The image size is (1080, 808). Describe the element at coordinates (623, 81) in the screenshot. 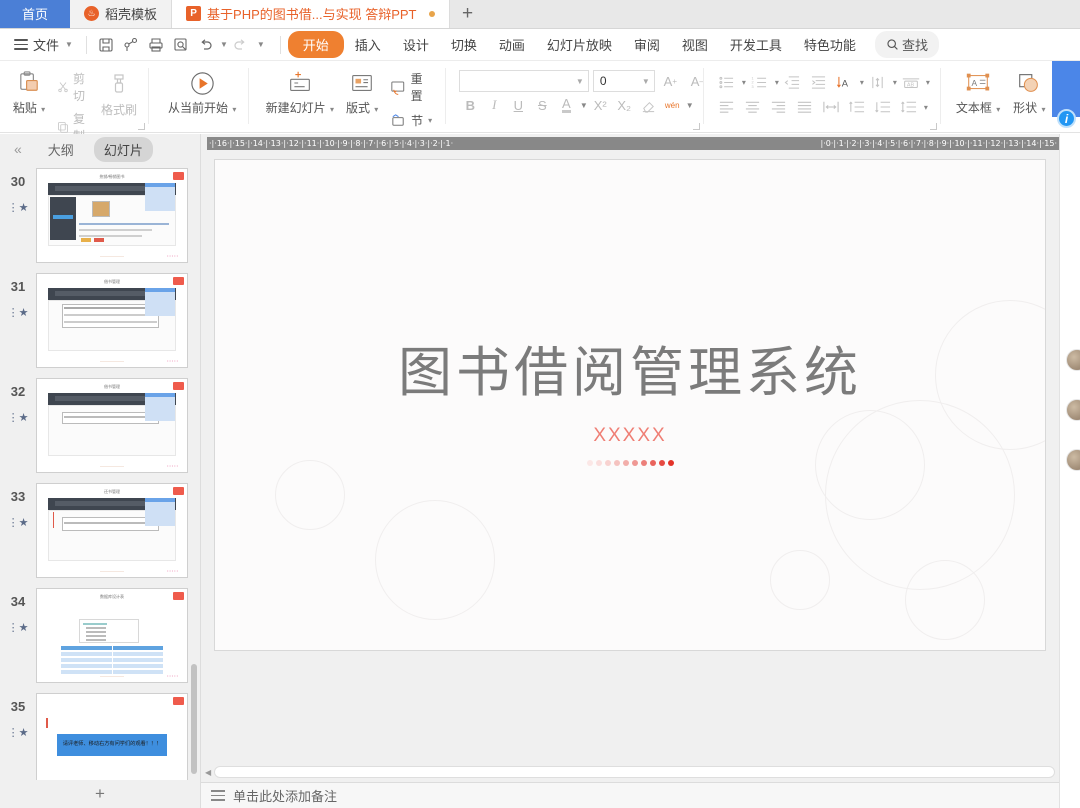

I see `font-size-combo: 0 ▼` at that location.